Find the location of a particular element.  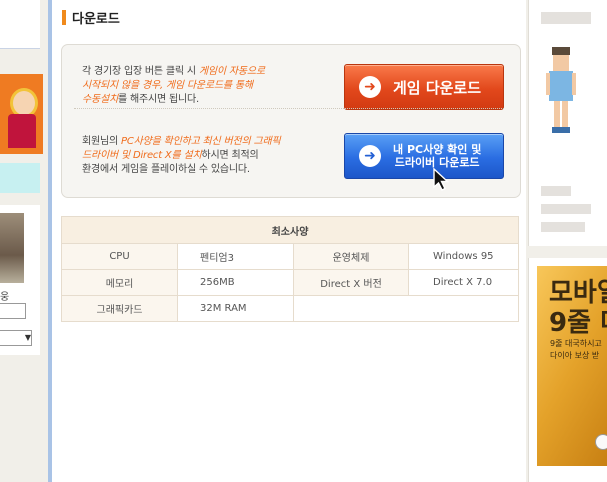

msg2-text: 회원님의 is located at coordinates (101, 141).